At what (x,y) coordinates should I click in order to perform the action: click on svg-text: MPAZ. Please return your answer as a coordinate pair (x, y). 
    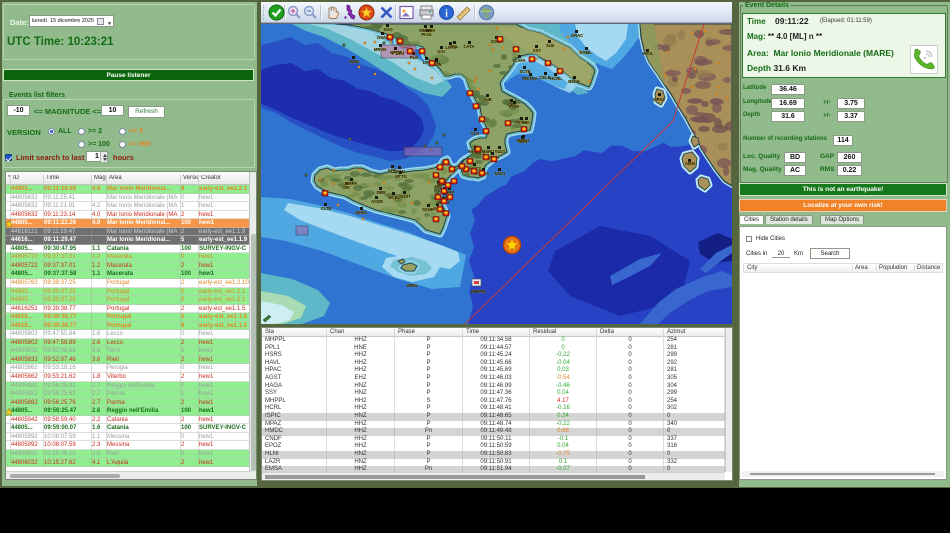
    Looking at the image, I should click on (659, 99).